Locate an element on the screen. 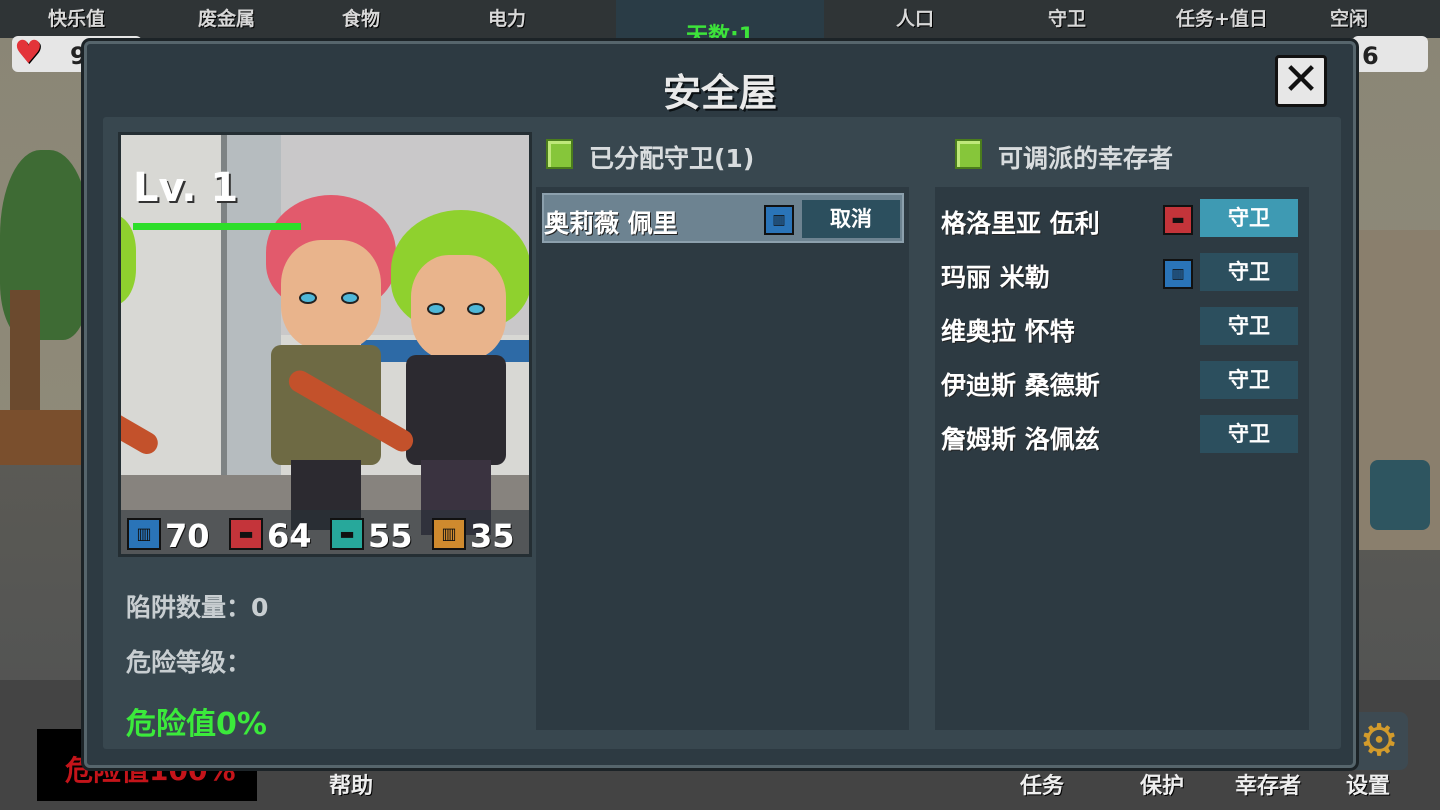  level-label: Lv. 1 is located at coordinates (186, 188).